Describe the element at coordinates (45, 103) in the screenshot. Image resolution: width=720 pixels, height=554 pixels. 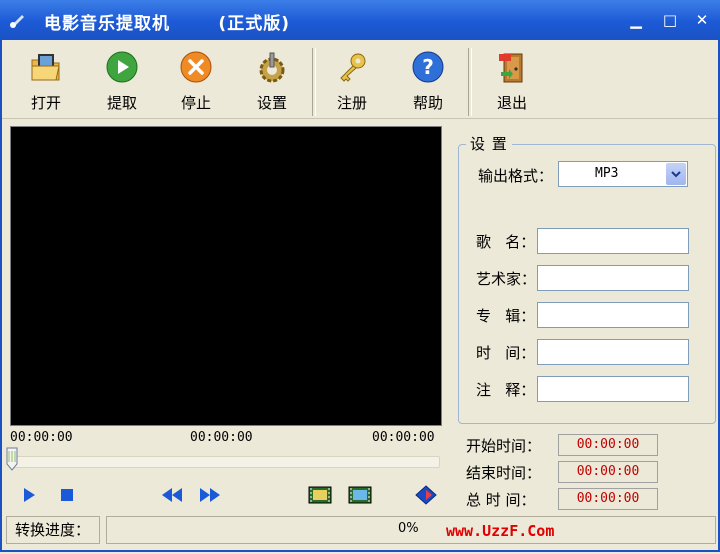
I see `open-label: 打开` at that location.